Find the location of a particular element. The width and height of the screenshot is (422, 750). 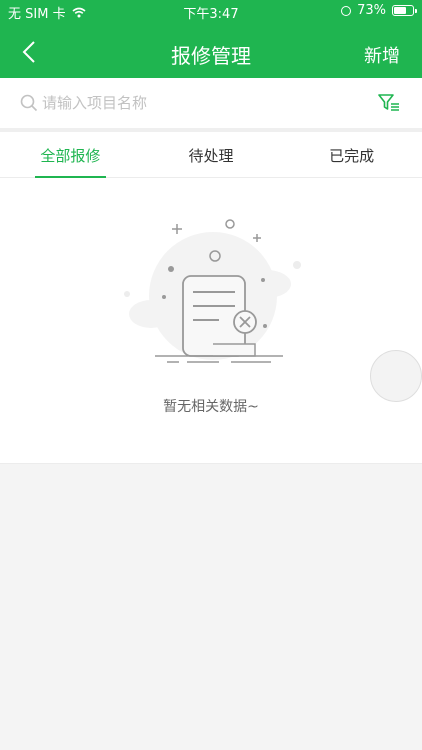

tab-pending: 待处理 is located at coordinates (211, 154).